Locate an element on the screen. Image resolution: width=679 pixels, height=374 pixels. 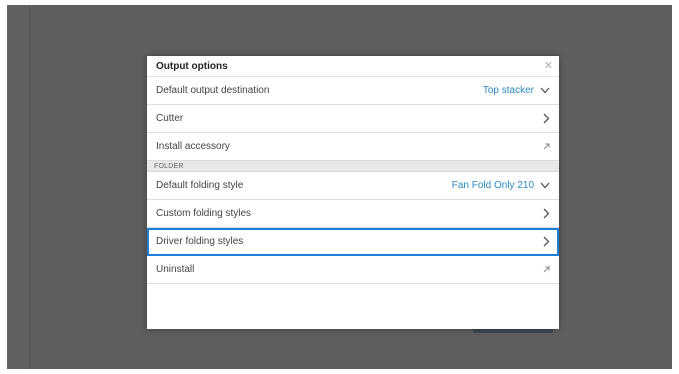
row-label: Default folding style is located at coordinates (200, 185).